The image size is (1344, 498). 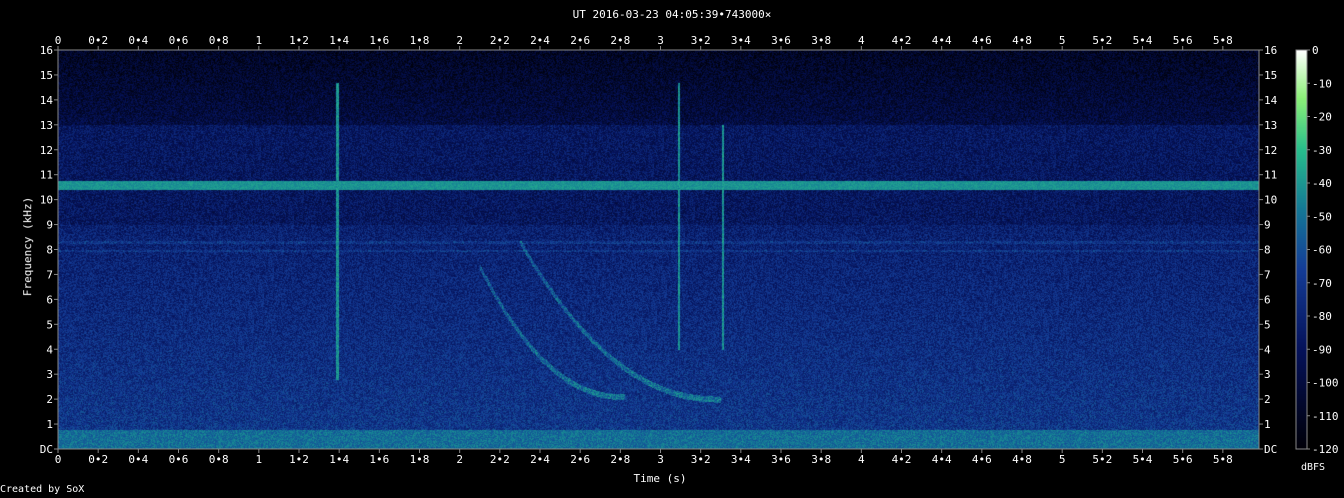 What do you see at coordinates (1102, 459) in the screenshot?
I see `x-tick-label-bottom: 5•2` at bounding box center [1102, 459].